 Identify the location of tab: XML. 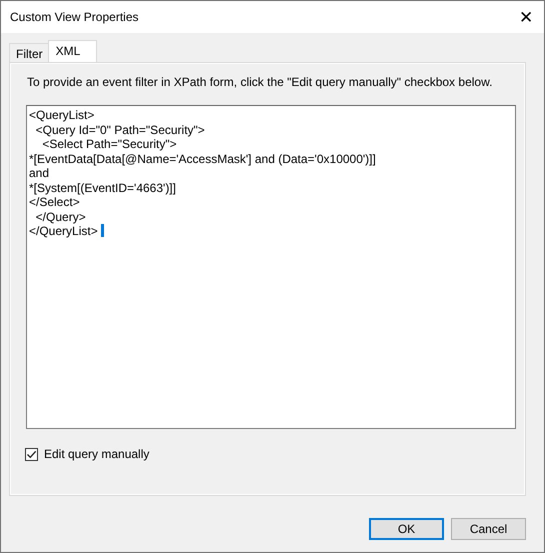
(73, 51).